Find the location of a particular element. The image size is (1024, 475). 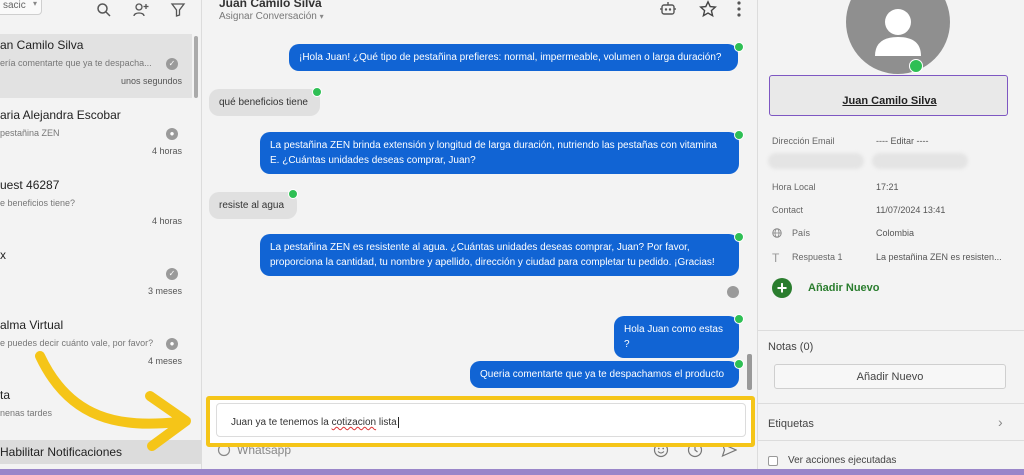

chat-contact-name: Juan Camilo Silva is located at coordinates (270, 5).